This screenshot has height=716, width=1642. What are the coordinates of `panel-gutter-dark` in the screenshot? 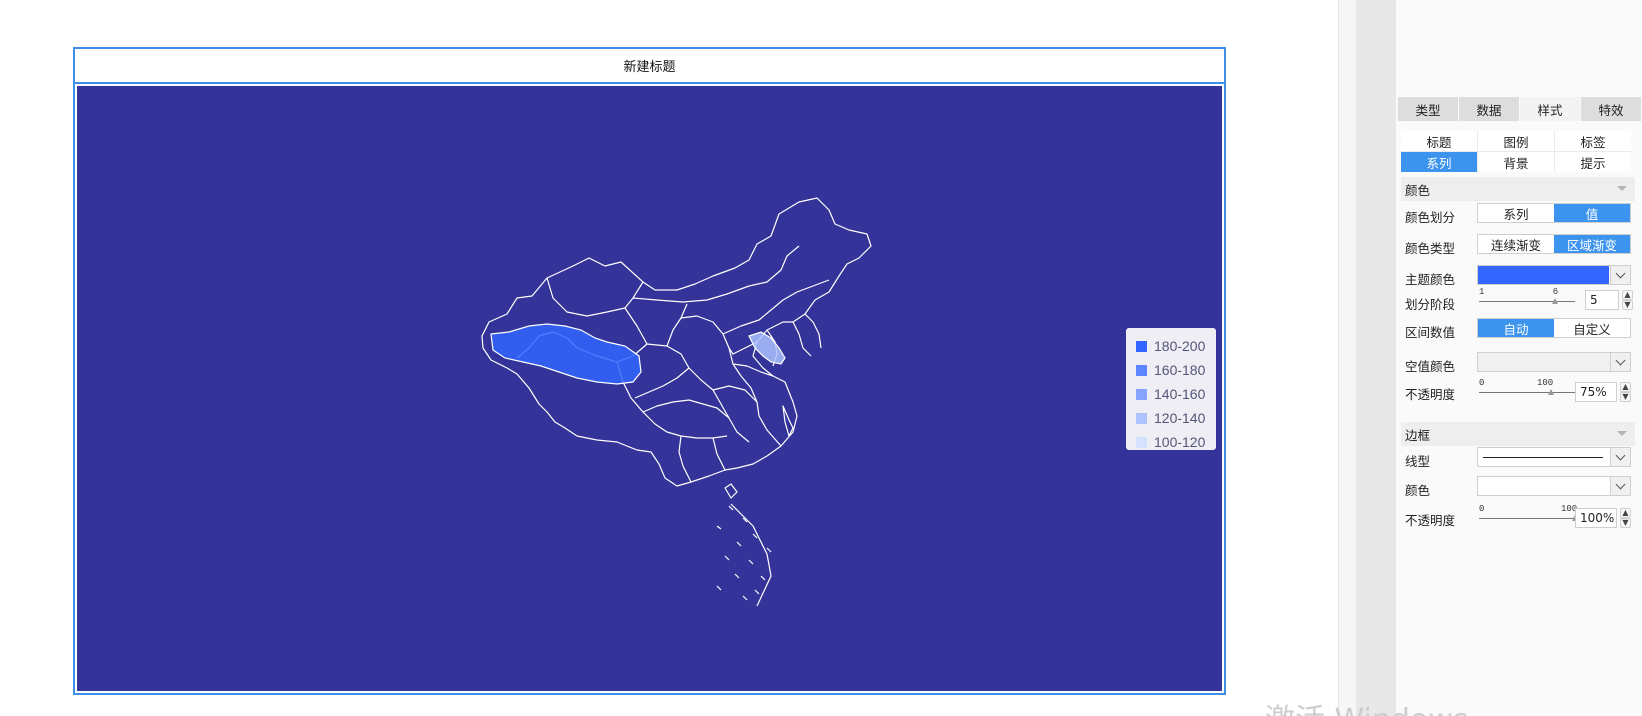 It's located at (1376, 358).